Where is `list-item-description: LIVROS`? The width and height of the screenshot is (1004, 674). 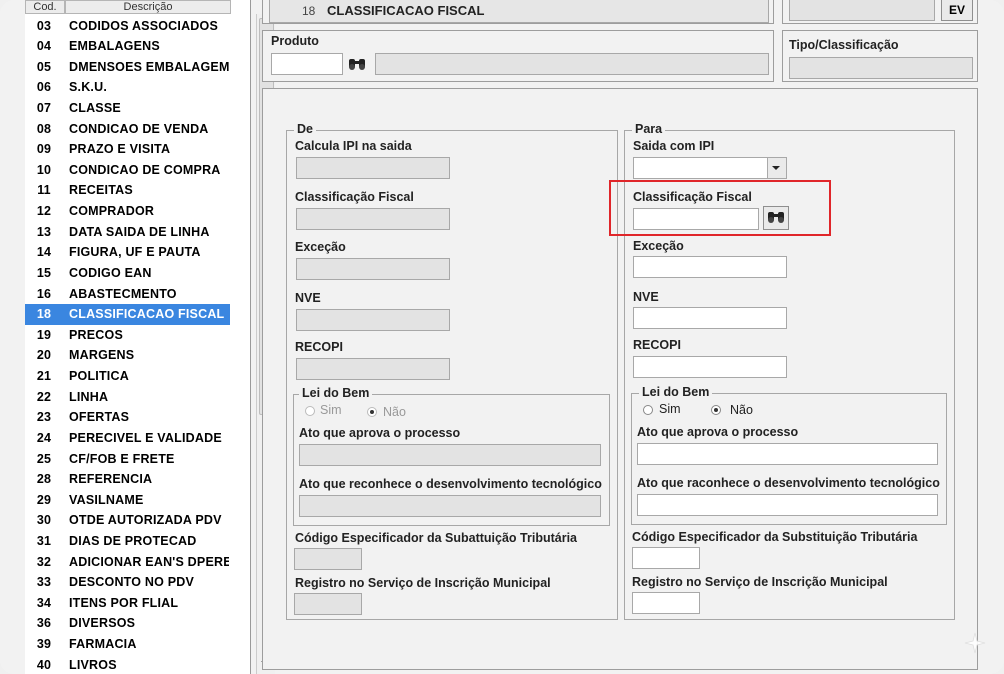
list-item-description: LIVROS is located at coordinates (93, 664).